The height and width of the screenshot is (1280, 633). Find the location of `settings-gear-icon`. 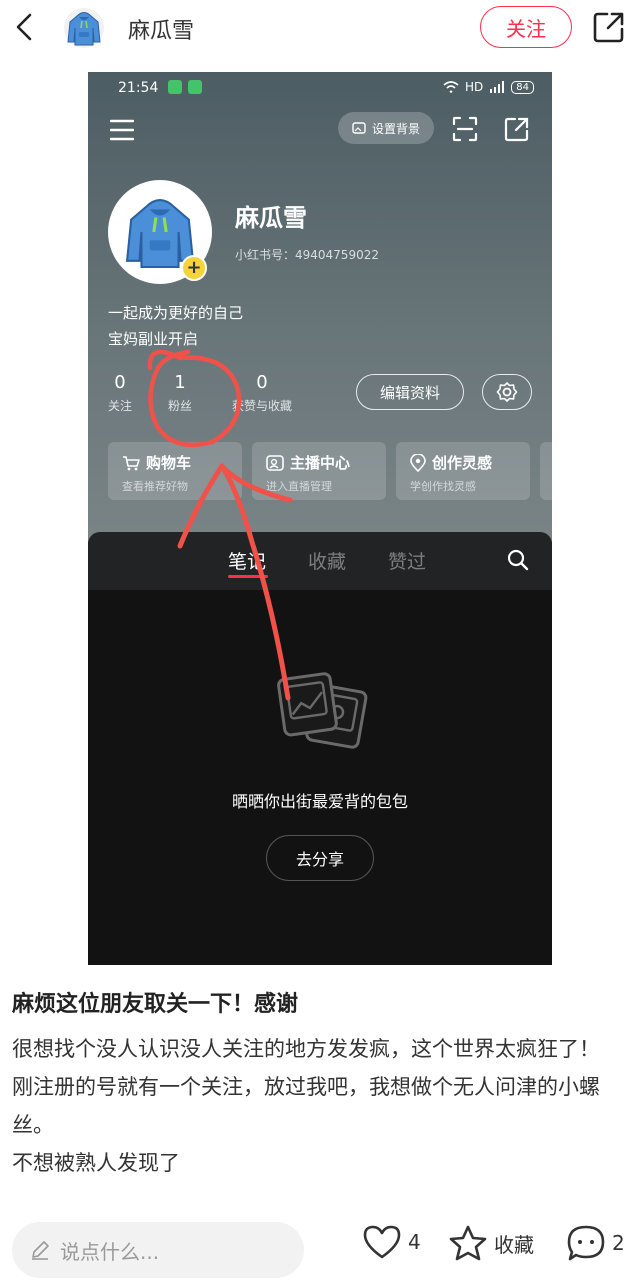

settings-gear-icon is located at coordinates (507, 392).